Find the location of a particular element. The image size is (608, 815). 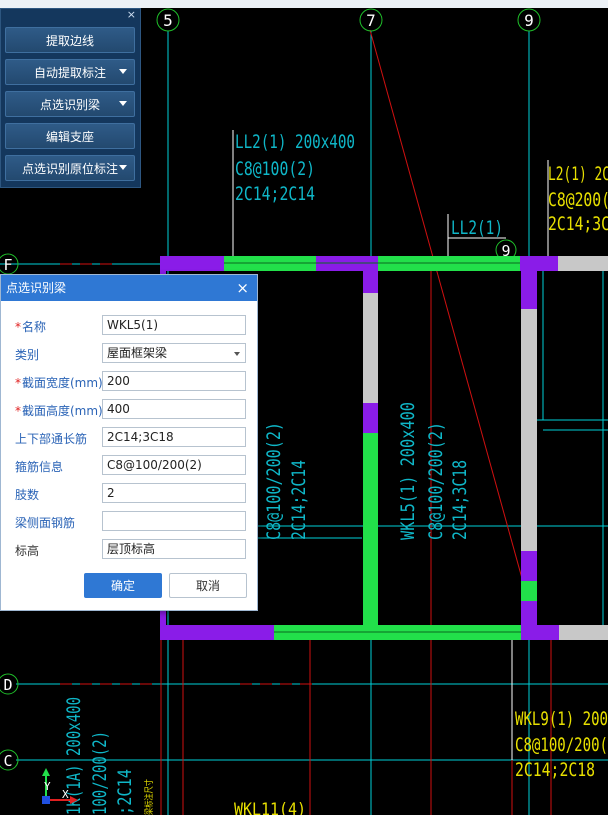

edit-support-button: 编辑支座 is located at coordinates (70, 136).